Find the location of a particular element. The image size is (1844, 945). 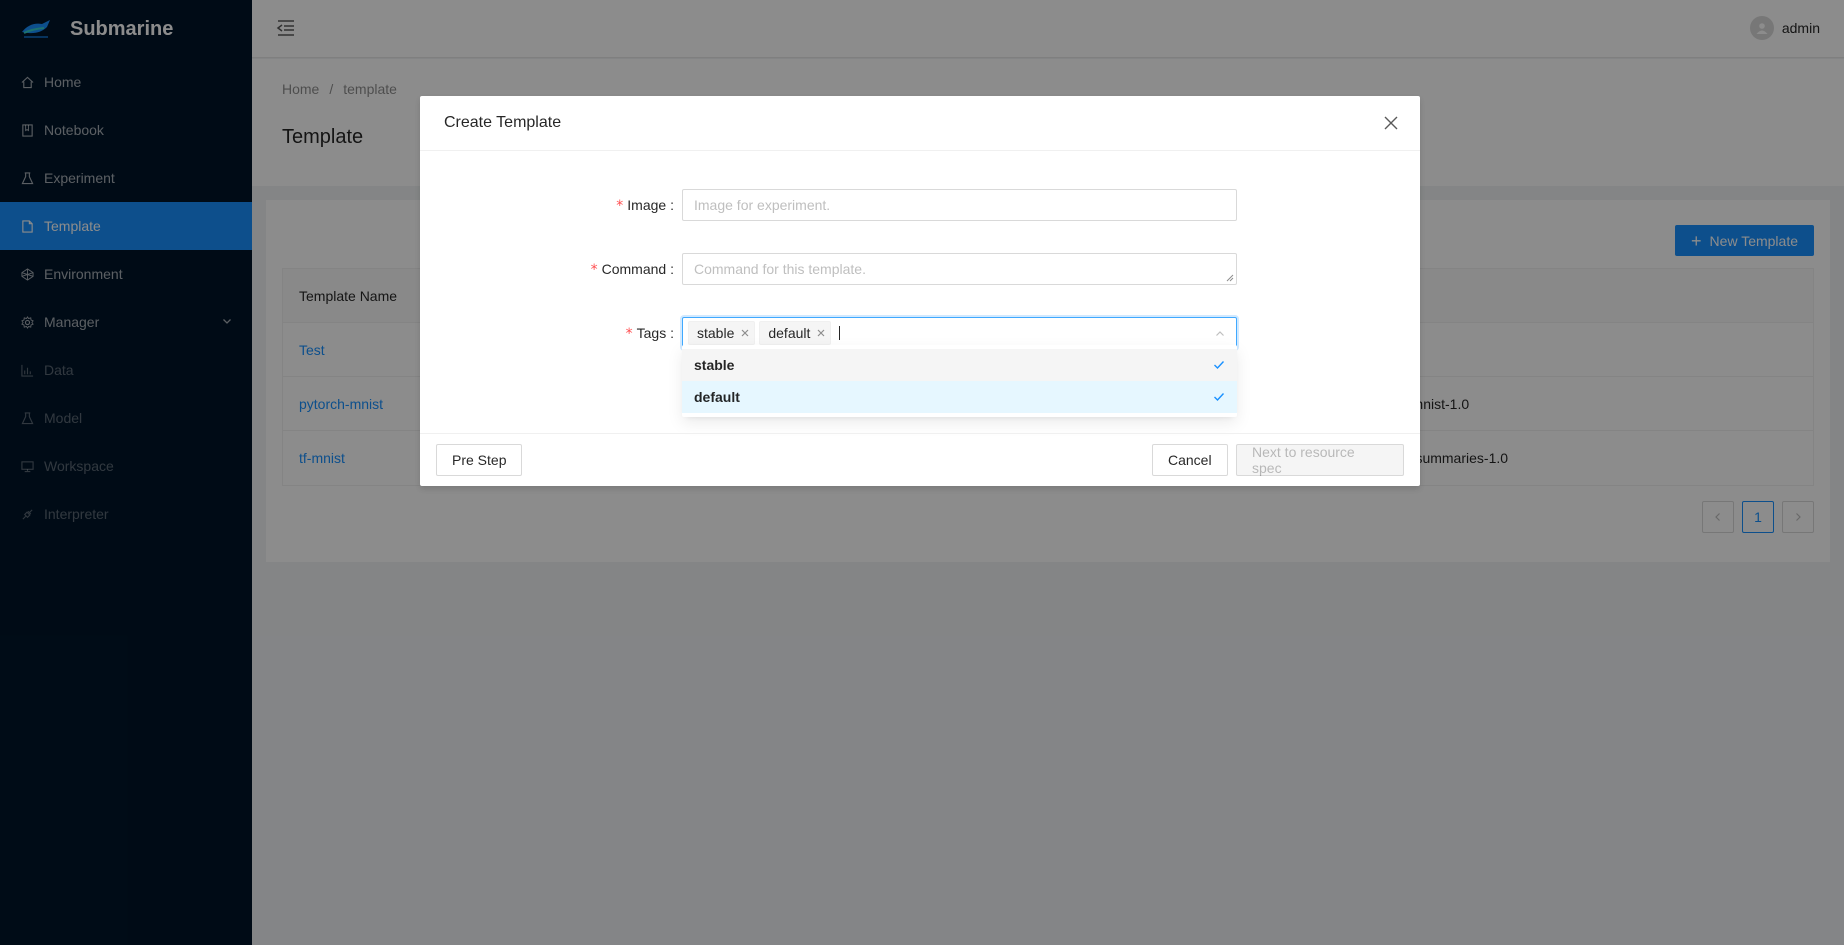

image-form-item: * Image : Image for experiment. is located at coordinates (920, 205).